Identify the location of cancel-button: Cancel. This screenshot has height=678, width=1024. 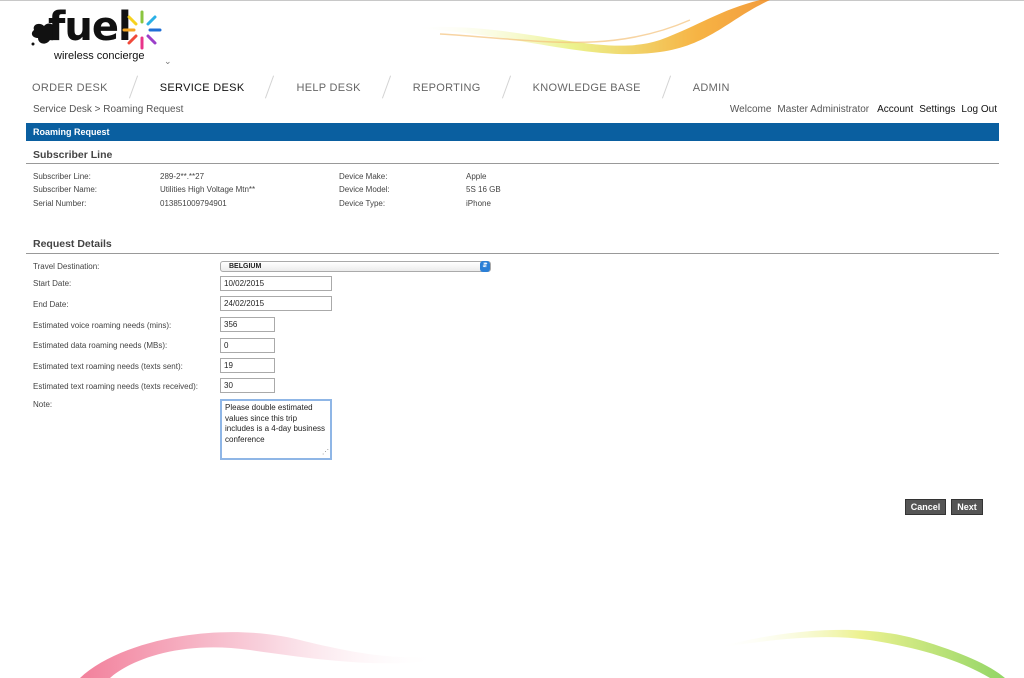
(925, 507).